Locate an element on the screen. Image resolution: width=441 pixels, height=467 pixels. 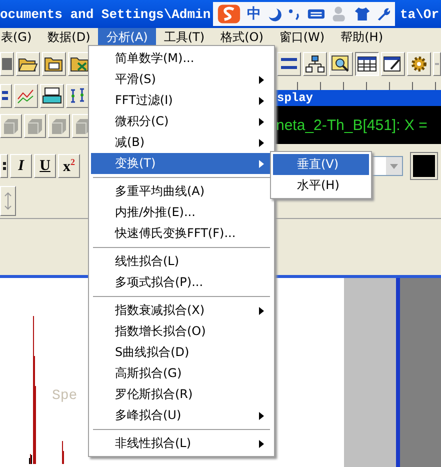
menu-item: 非线性拟合(L) is located at coordinates (181, 443).